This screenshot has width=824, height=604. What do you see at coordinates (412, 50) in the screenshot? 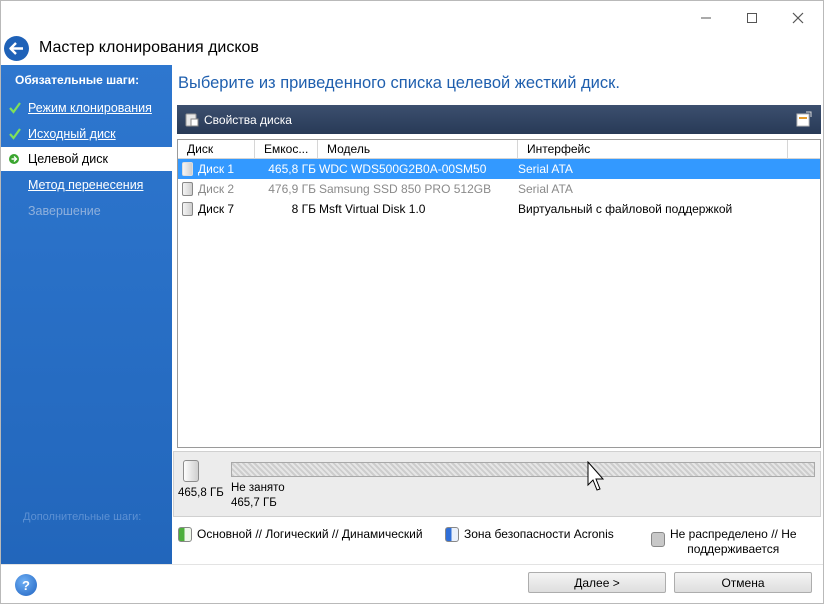
I see `wizard-header: Мастер клонирования дисков` at bounding box center [412, 50].